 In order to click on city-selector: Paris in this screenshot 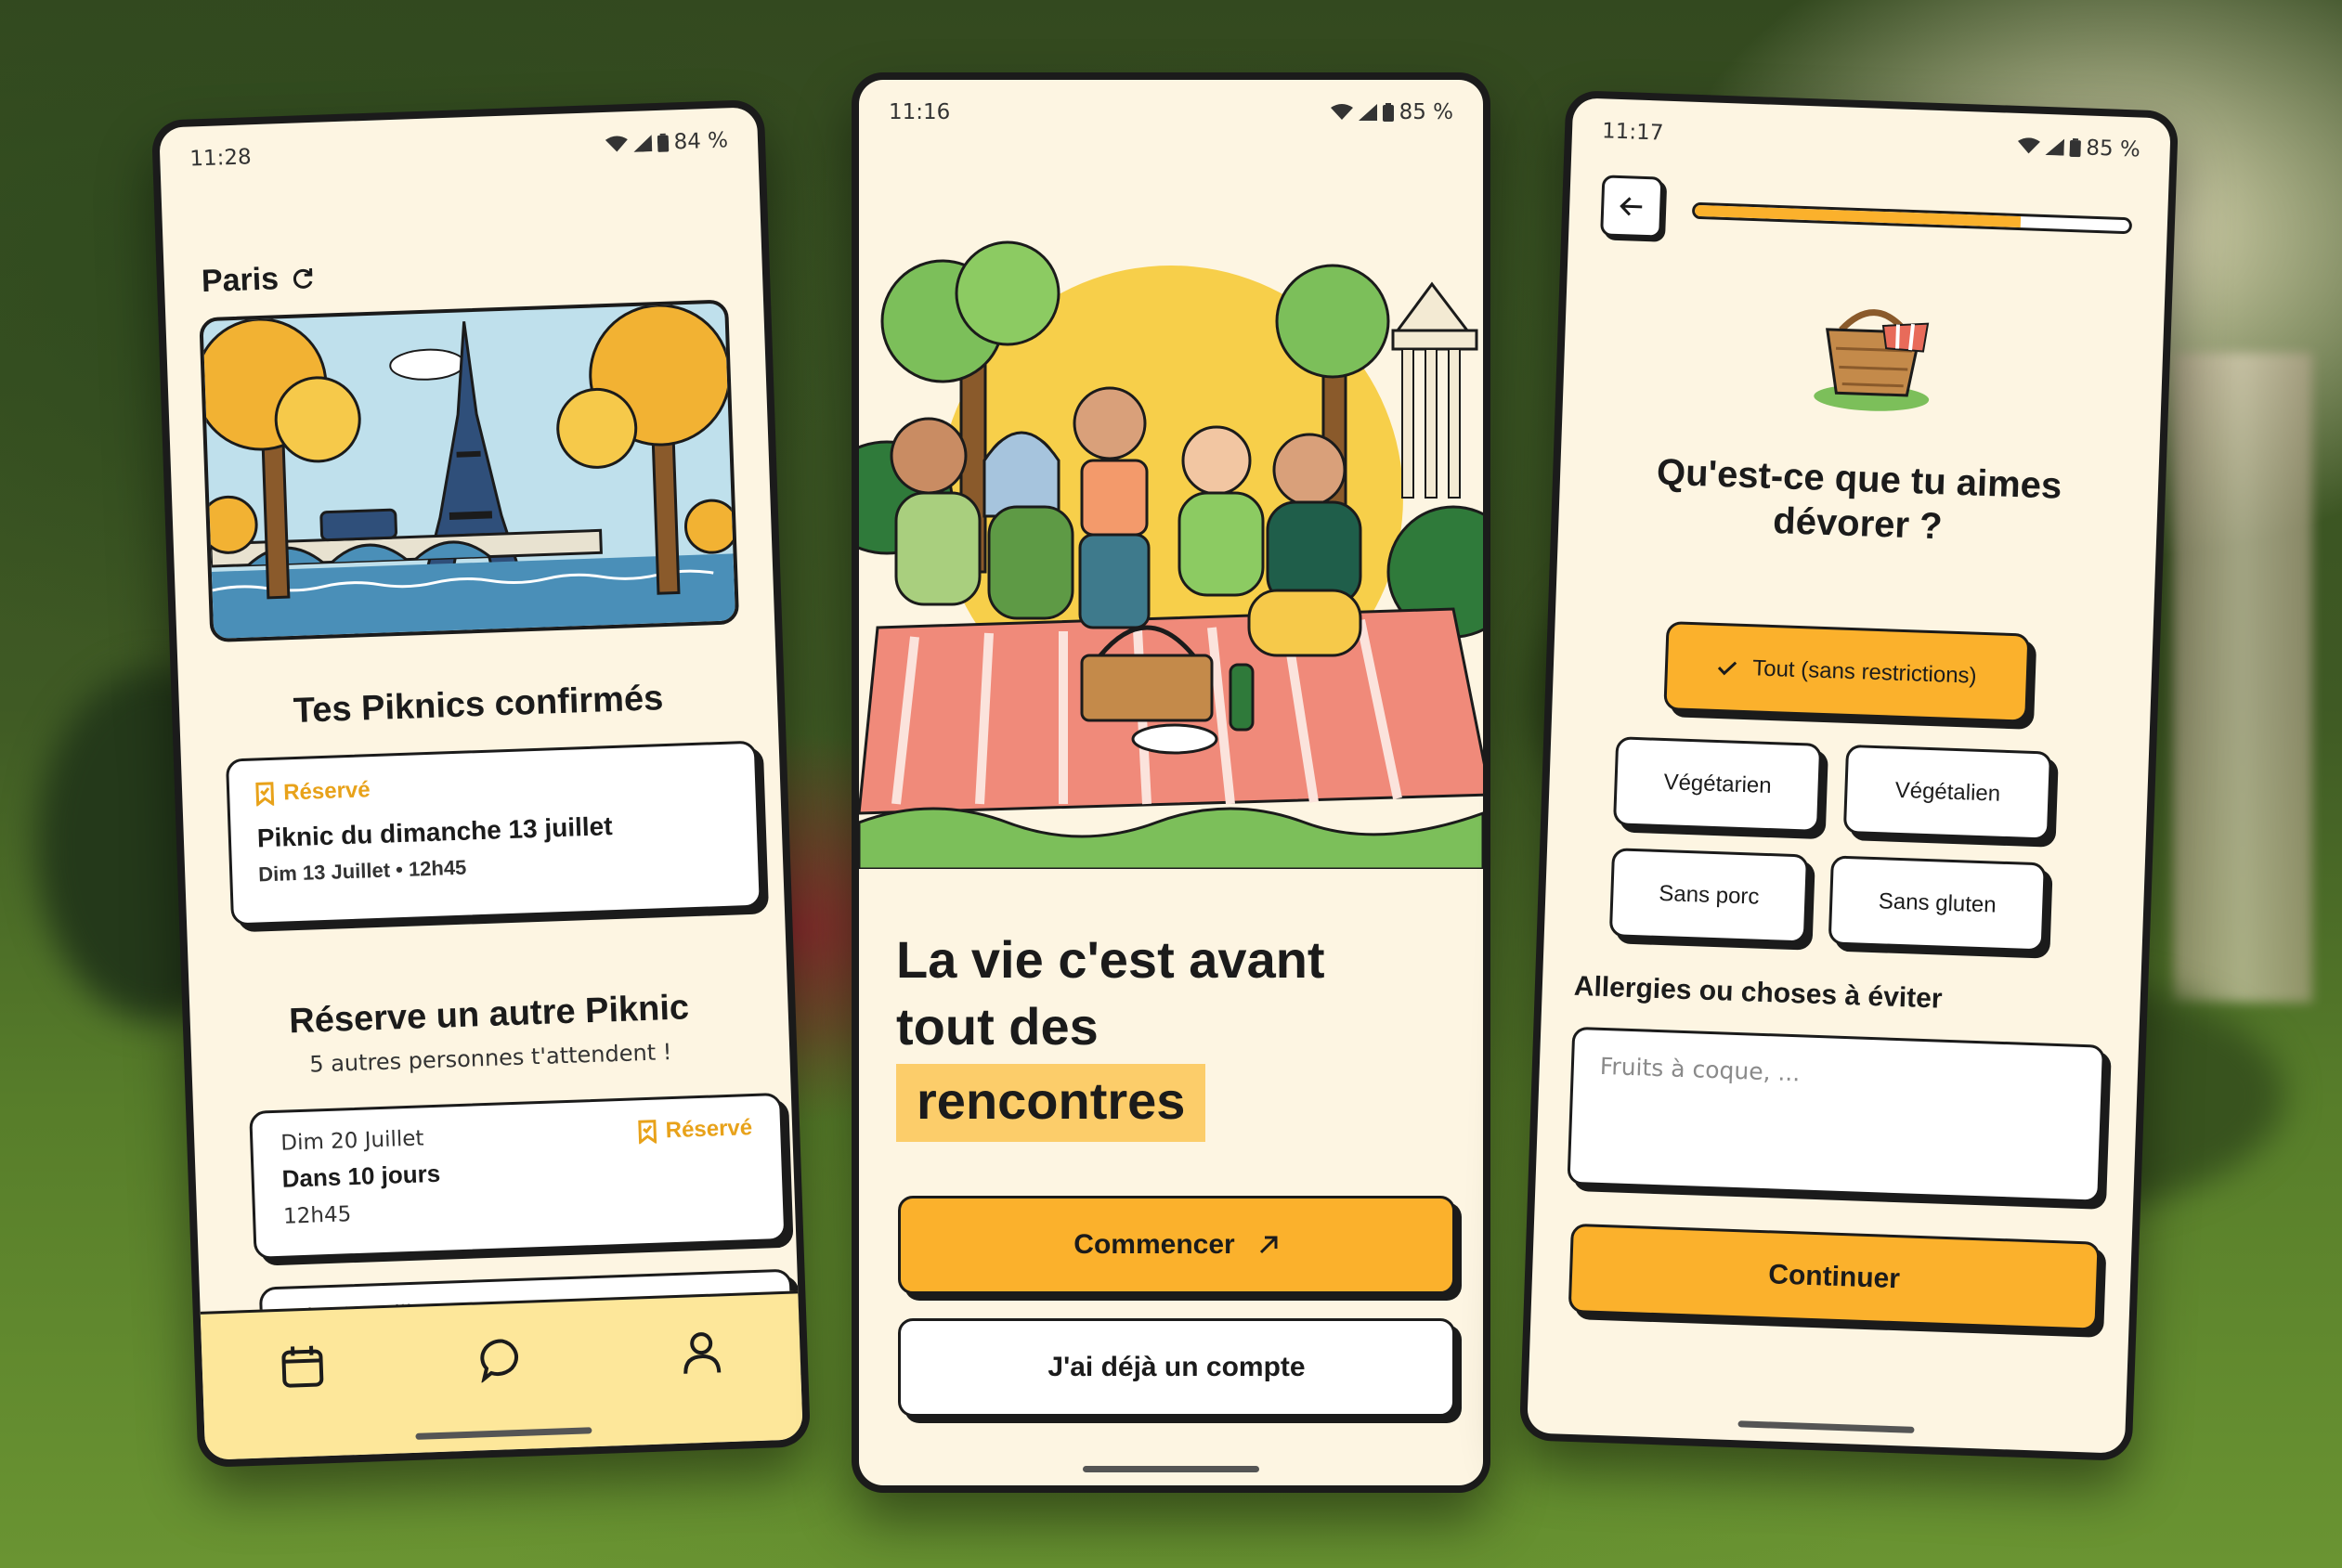, I will do `click(258, 280)`.